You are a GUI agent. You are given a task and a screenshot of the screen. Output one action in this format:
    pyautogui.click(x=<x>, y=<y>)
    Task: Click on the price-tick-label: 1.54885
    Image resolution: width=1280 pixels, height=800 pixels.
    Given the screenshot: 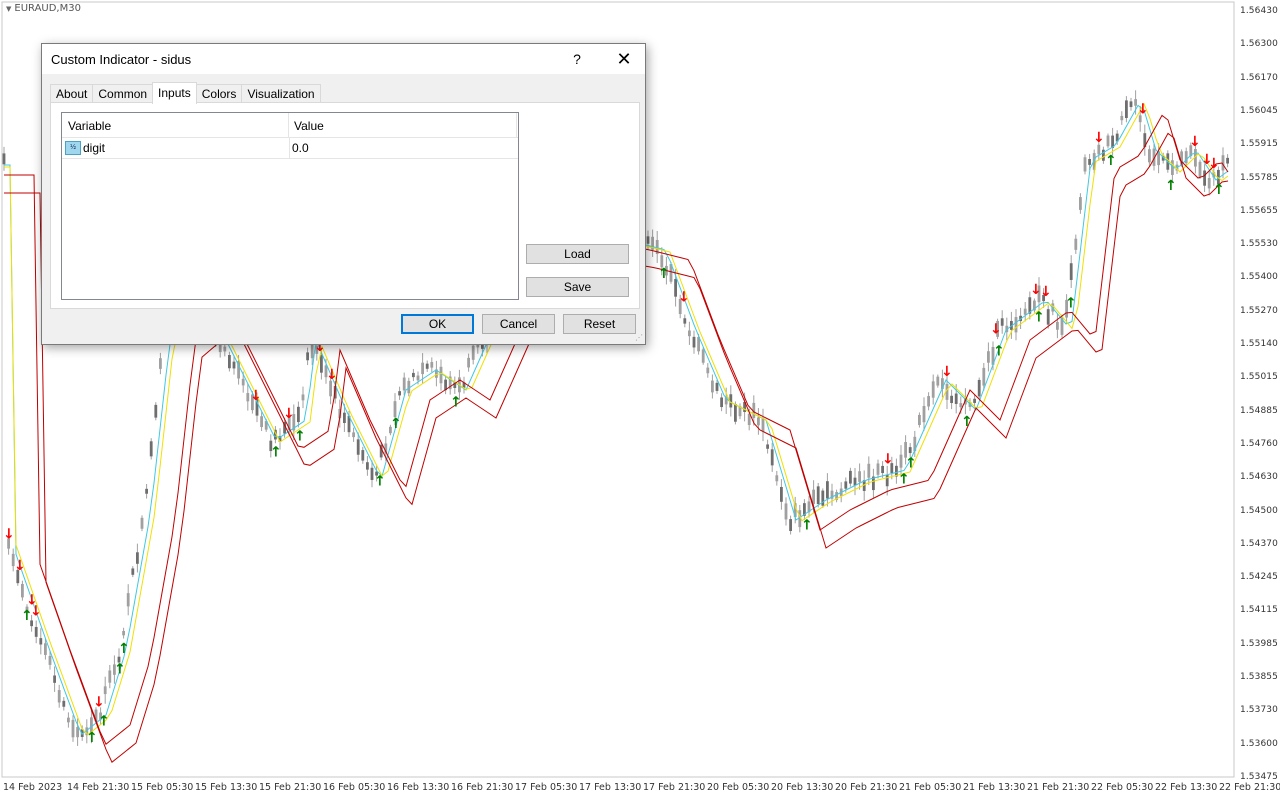 What is the action you would take?
    pyautogui.click(x=1259, y=410)
    